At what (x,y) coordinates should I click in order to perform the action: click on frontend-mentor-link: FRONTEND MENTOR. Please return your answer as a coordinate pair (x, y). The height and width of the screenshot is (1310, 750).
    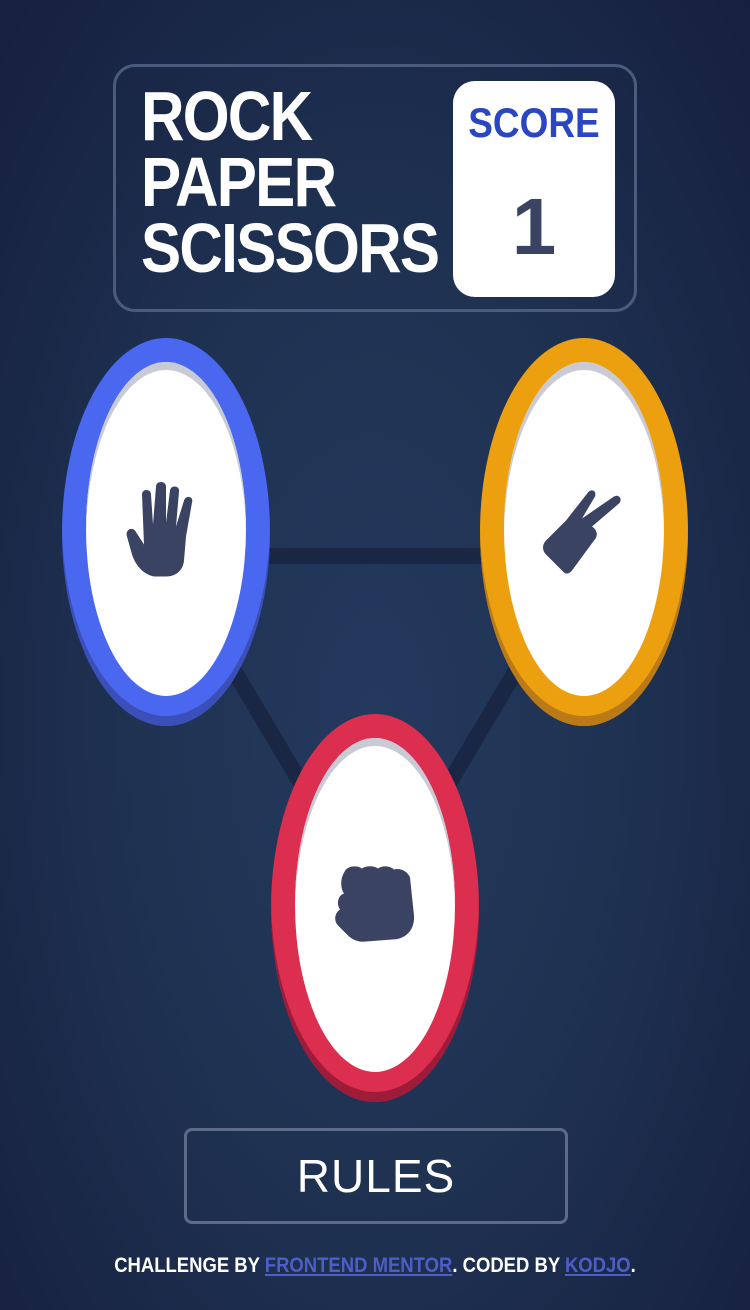
    Looking at the image, I should click on (359, 1265).